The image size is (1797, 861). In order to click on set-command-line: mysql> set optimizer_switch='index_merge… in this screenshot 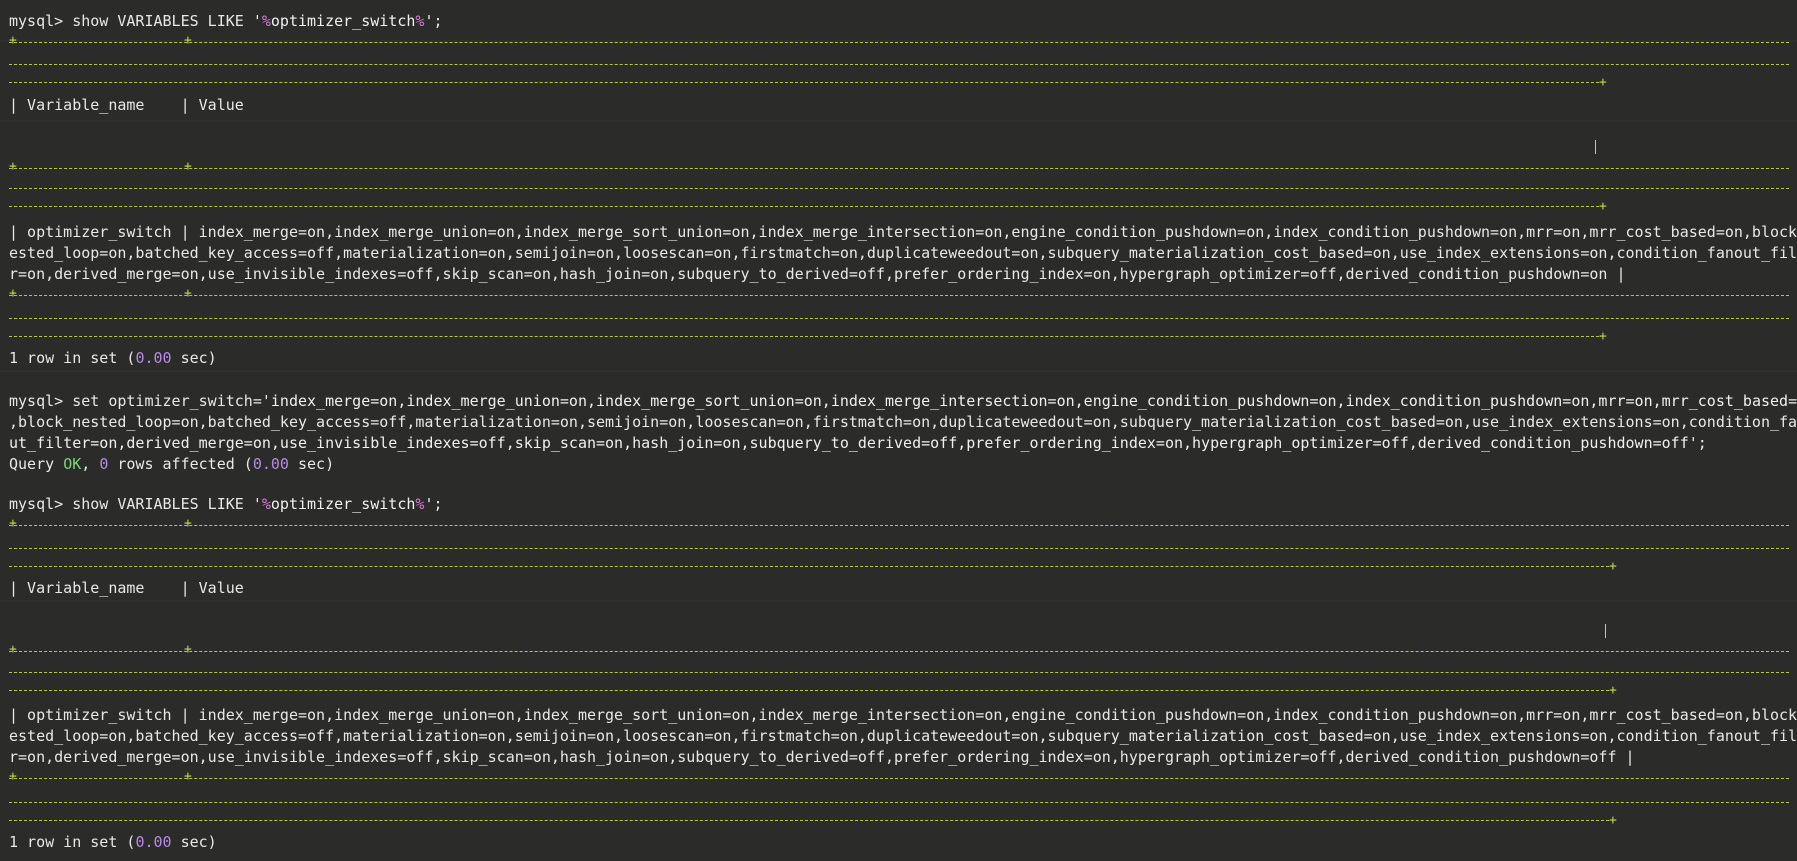, I will do `click(903, 401)`.